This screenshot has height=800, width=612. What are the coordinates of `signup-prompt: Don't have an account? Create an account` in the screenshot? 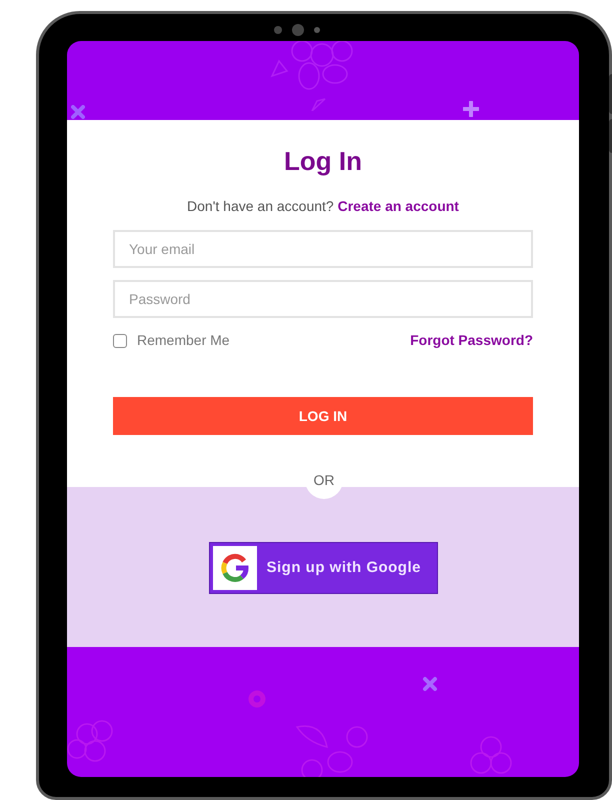 It's located at (323, 206).